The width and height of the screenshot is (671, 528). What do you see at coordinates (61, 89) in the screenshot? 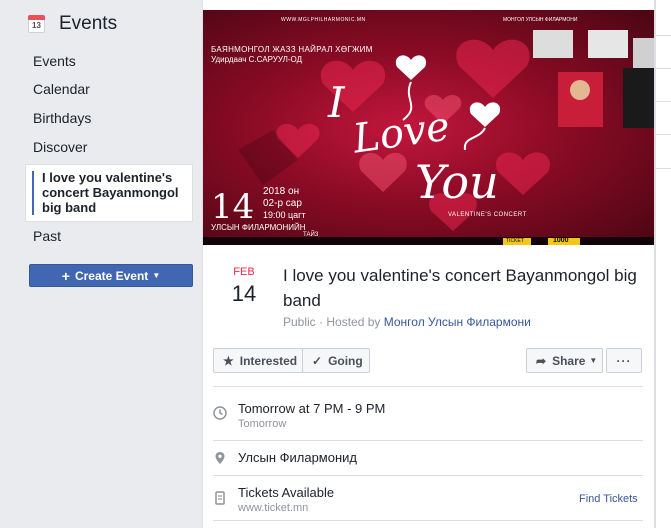
I see `sidebar-item-calendar: Calendar` at bounding box center [61, 89].